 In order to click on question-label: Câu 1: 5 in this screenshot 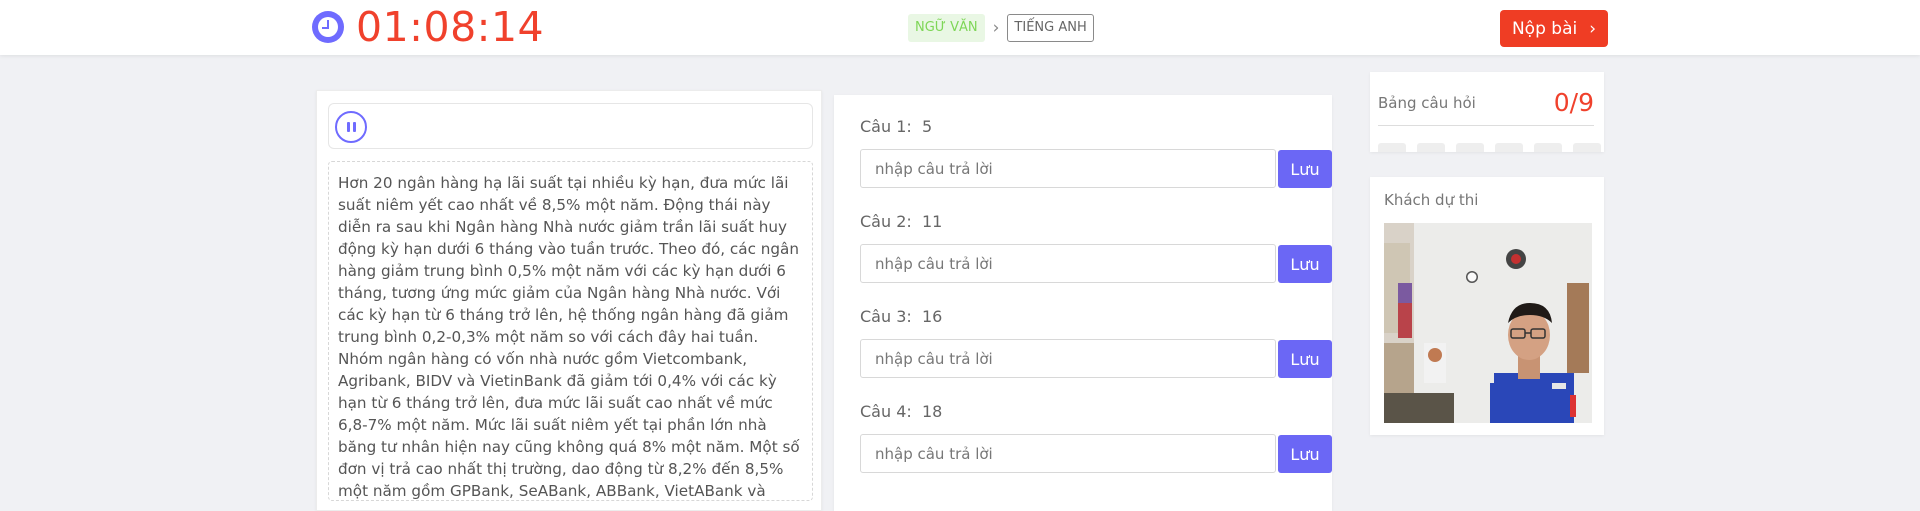, I will do `click(896, 126)`.